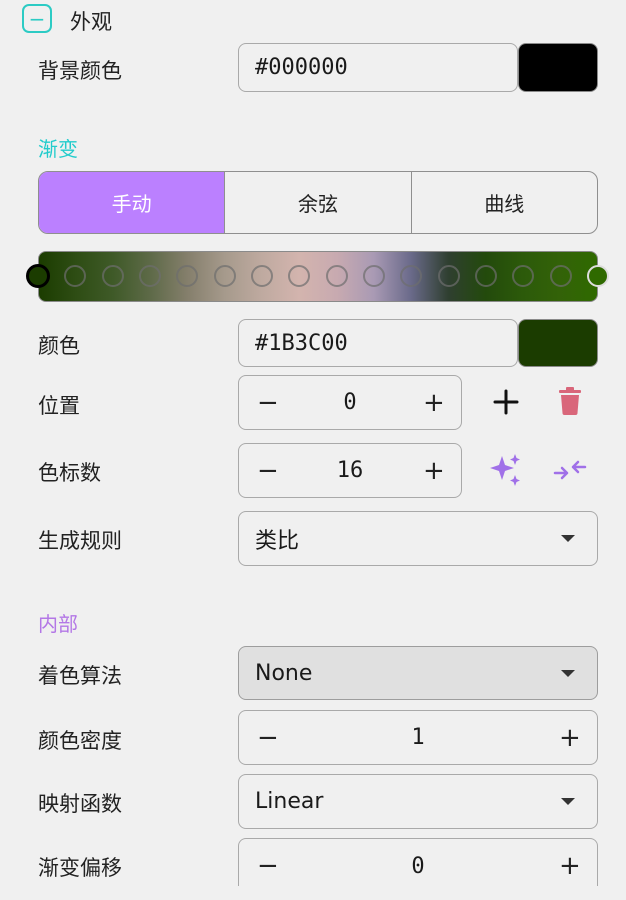  I want to click on interior-section-title: 内部, so click(58, 624).